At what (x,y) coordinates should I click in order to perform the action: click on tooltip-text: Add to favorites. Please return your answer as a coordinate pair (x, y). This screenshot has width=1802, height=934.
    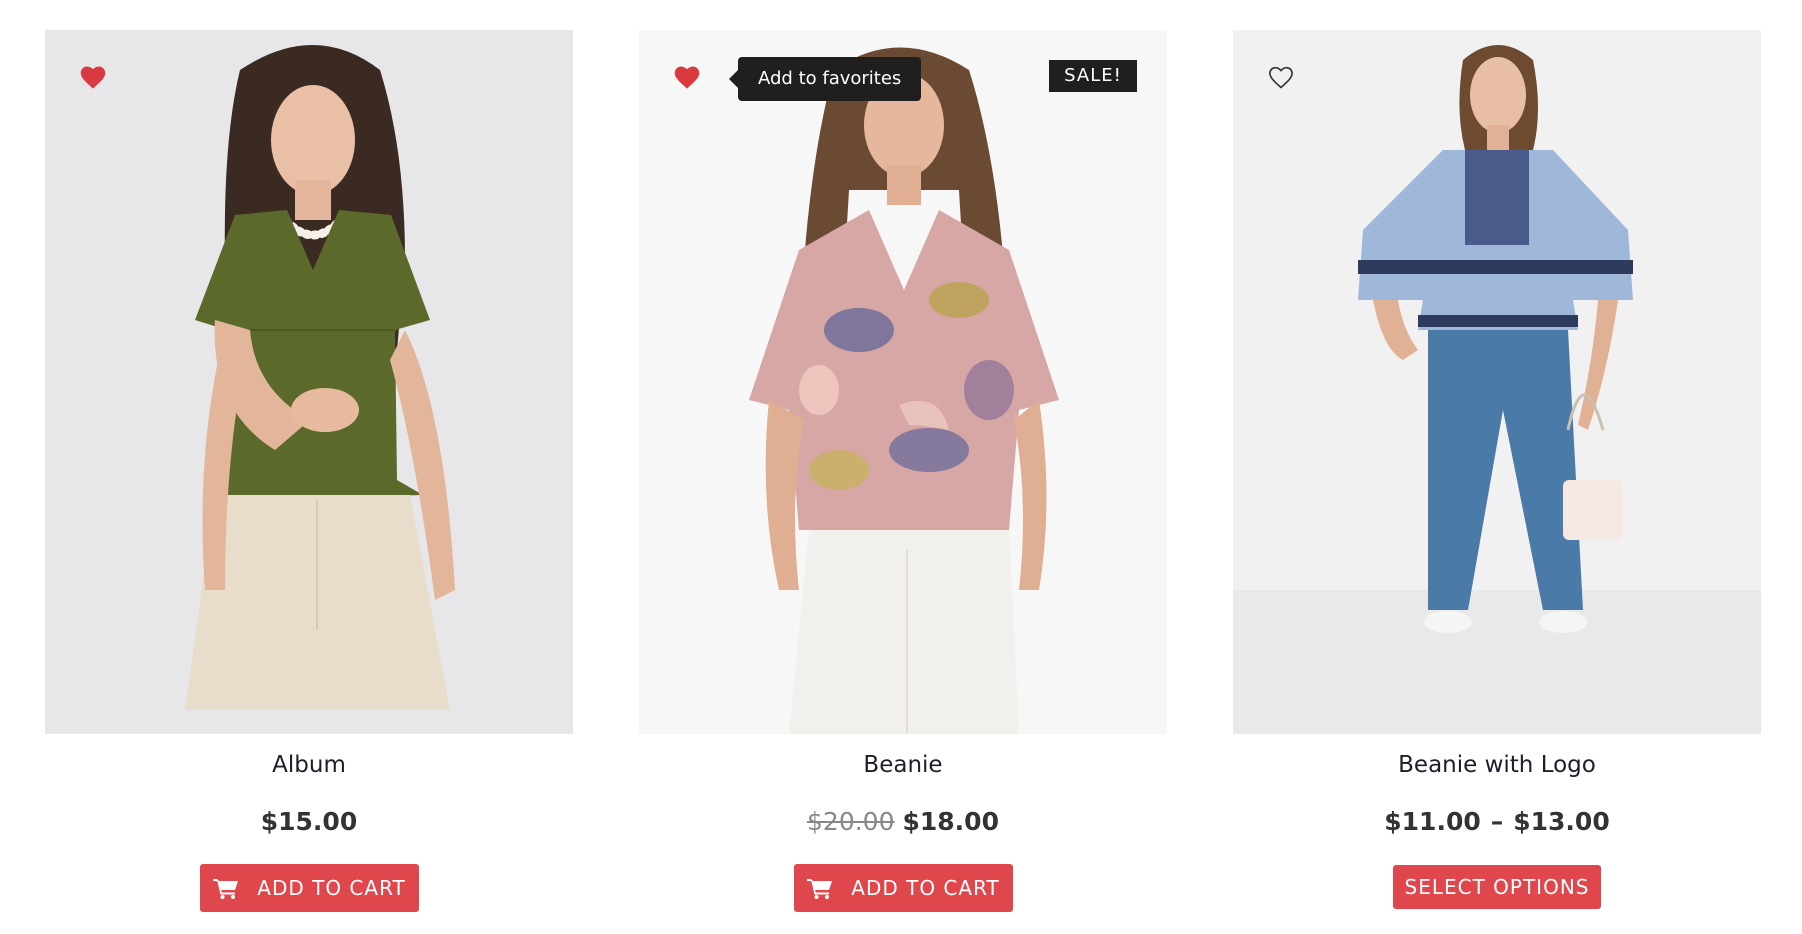
    Looking at the image, I should click on (830, 78).